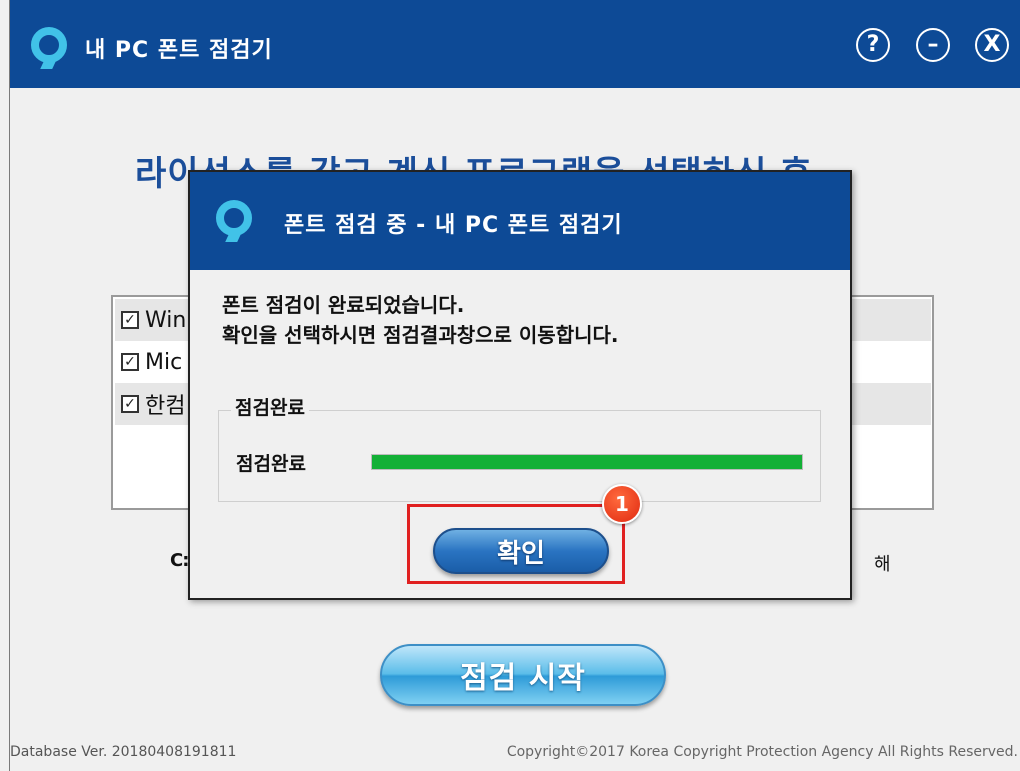 This screenshot has height=771, width=1020. Describe the element at coordinates (453, 225) in the screenshot. I see `dialog-title: 폰트 점검 중 - 내 PC 폰트 점검기` at that location.